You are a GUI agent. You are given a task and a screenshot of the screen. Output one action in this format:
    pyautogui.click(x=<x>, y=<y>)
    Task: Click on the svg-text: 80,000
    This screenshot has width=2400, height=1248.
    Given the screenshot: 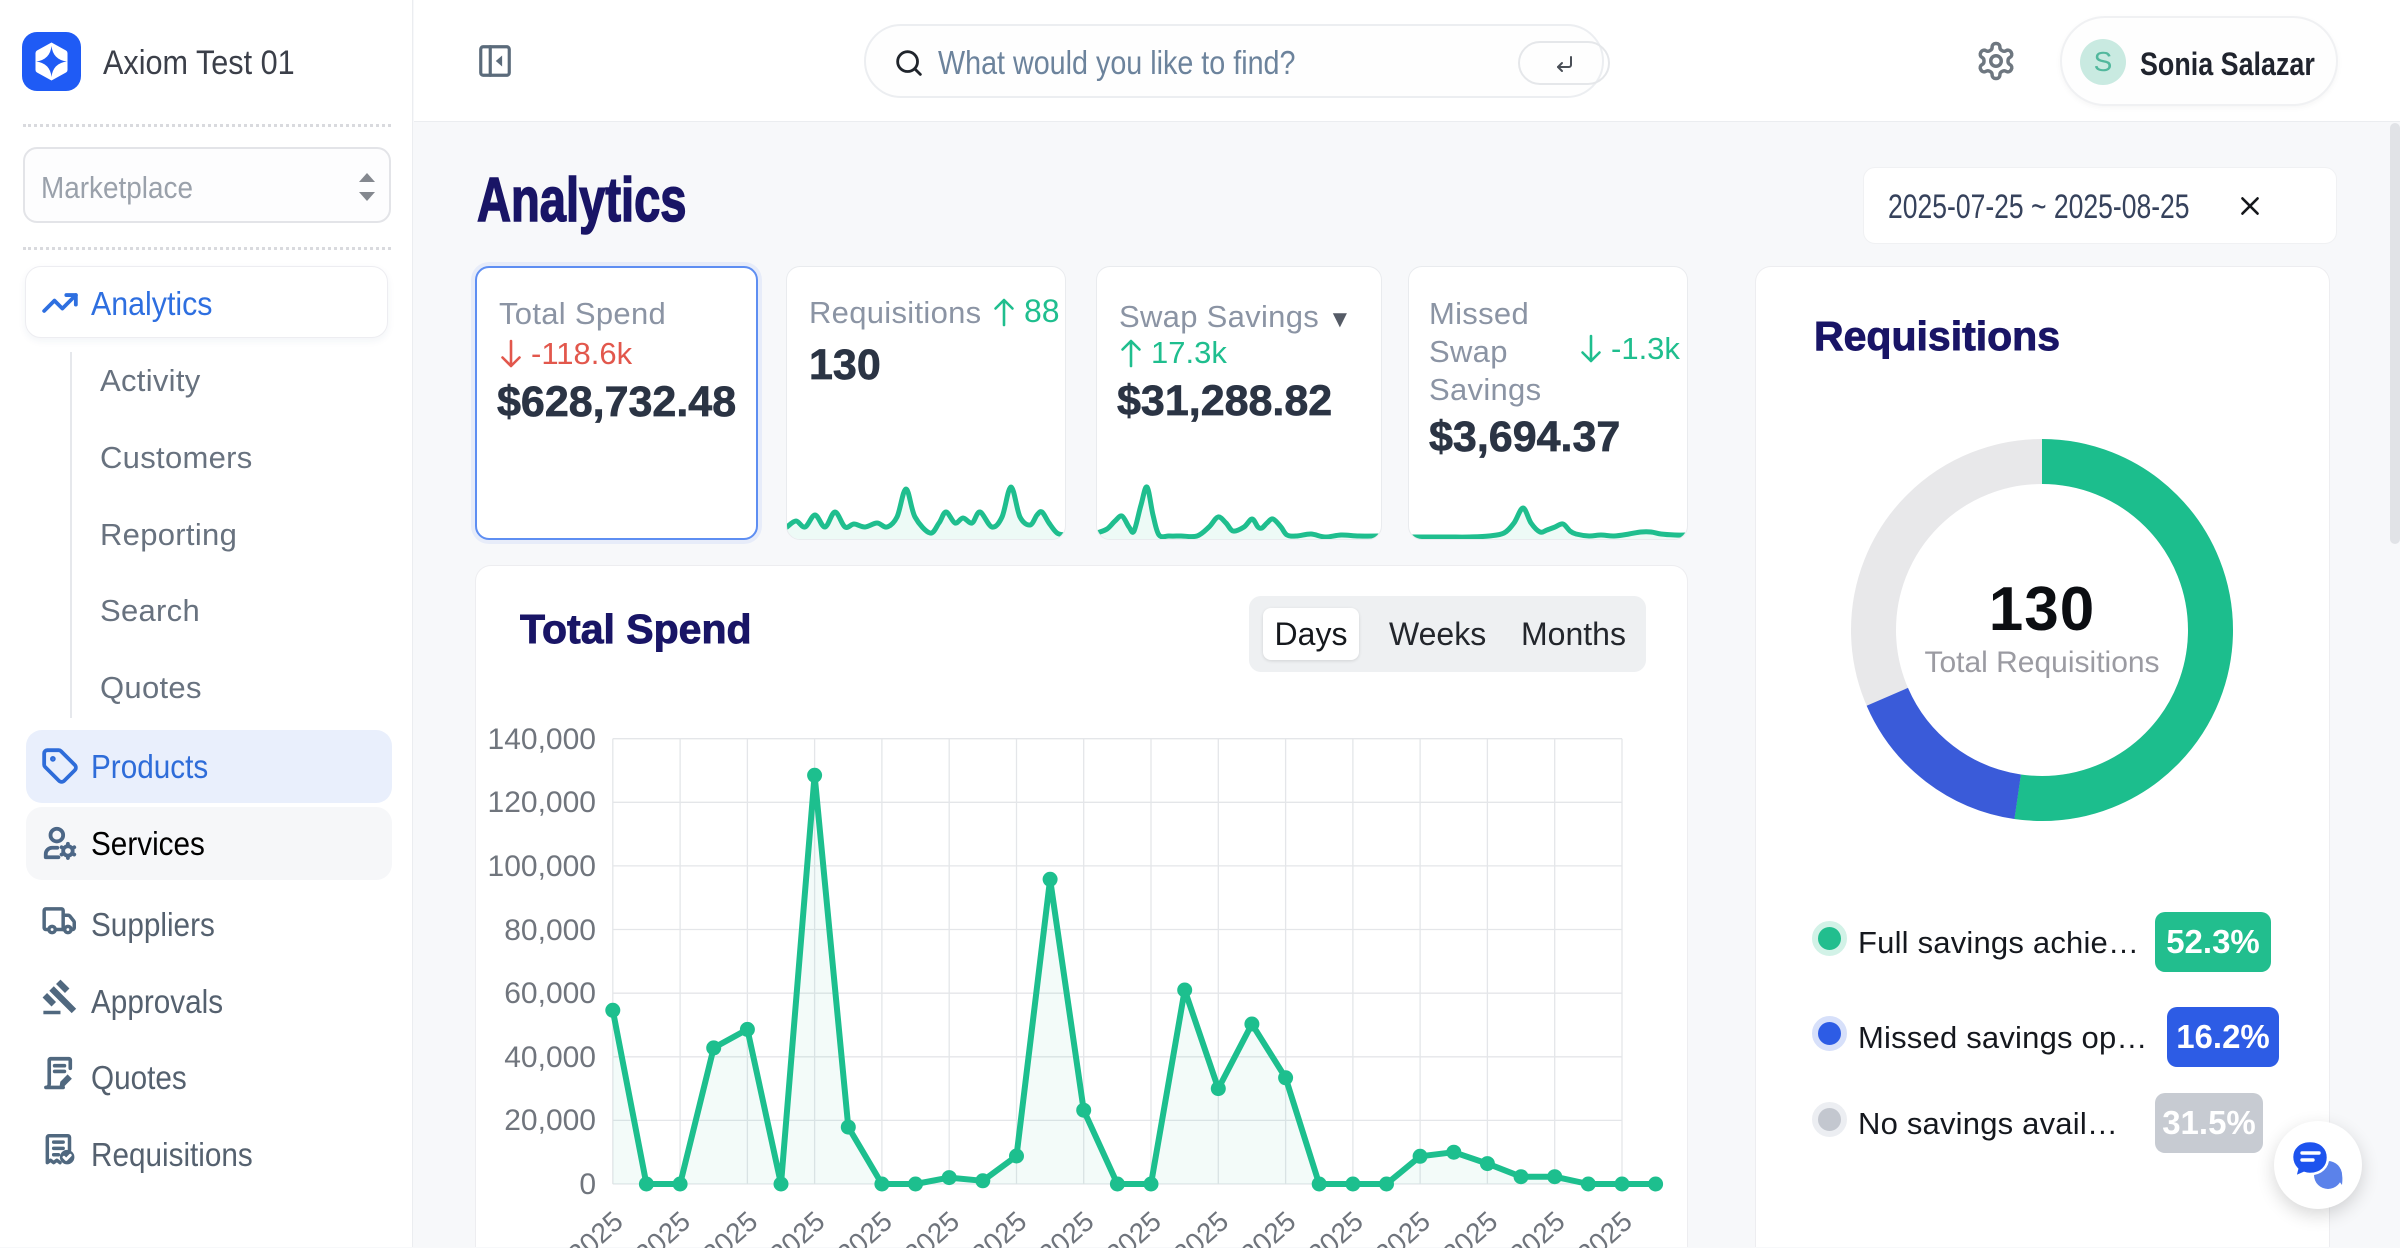 What is the action you would take?
    pyautogui.click(x=550, y=930)
    